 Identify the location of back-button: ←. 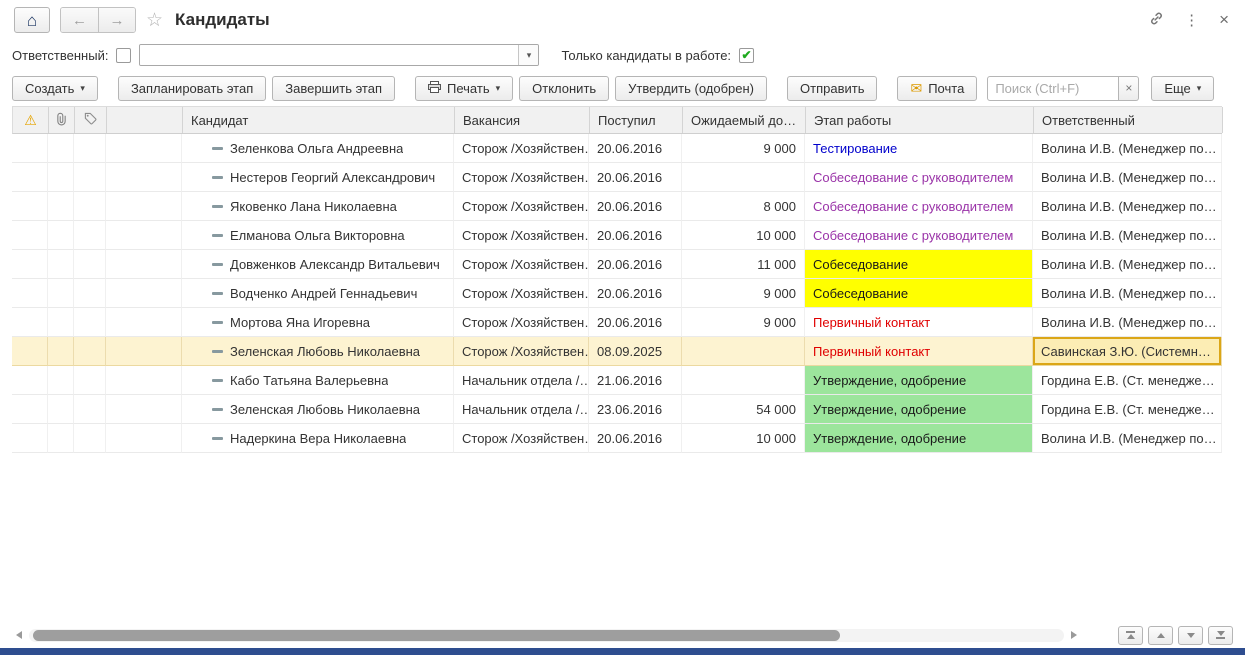
(79, 20).